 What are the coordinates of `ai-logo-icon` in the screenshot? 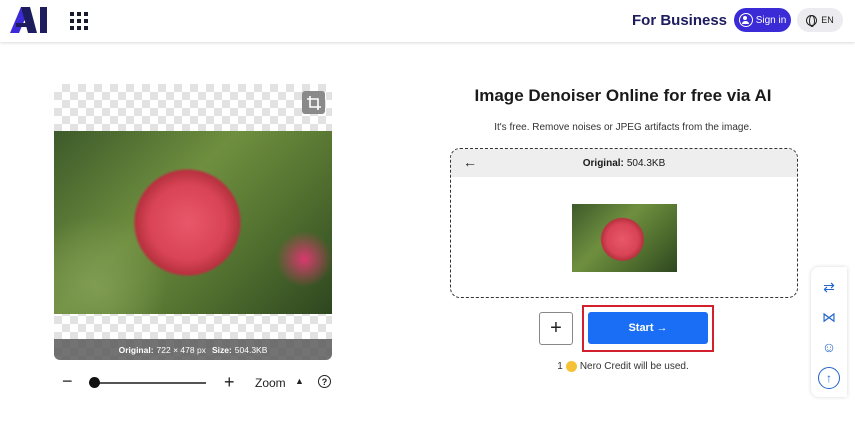 It's located at (29, 20).